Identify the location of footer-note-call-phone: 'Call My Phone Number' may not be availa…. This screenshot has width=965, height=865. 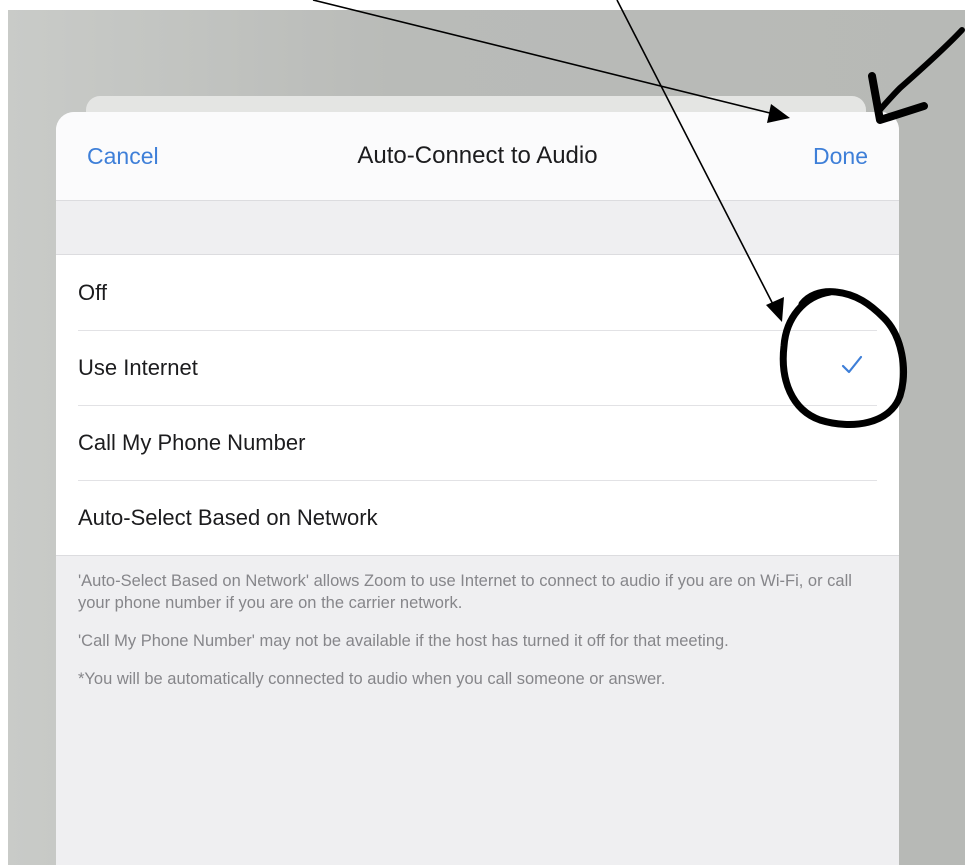
(403, 641).